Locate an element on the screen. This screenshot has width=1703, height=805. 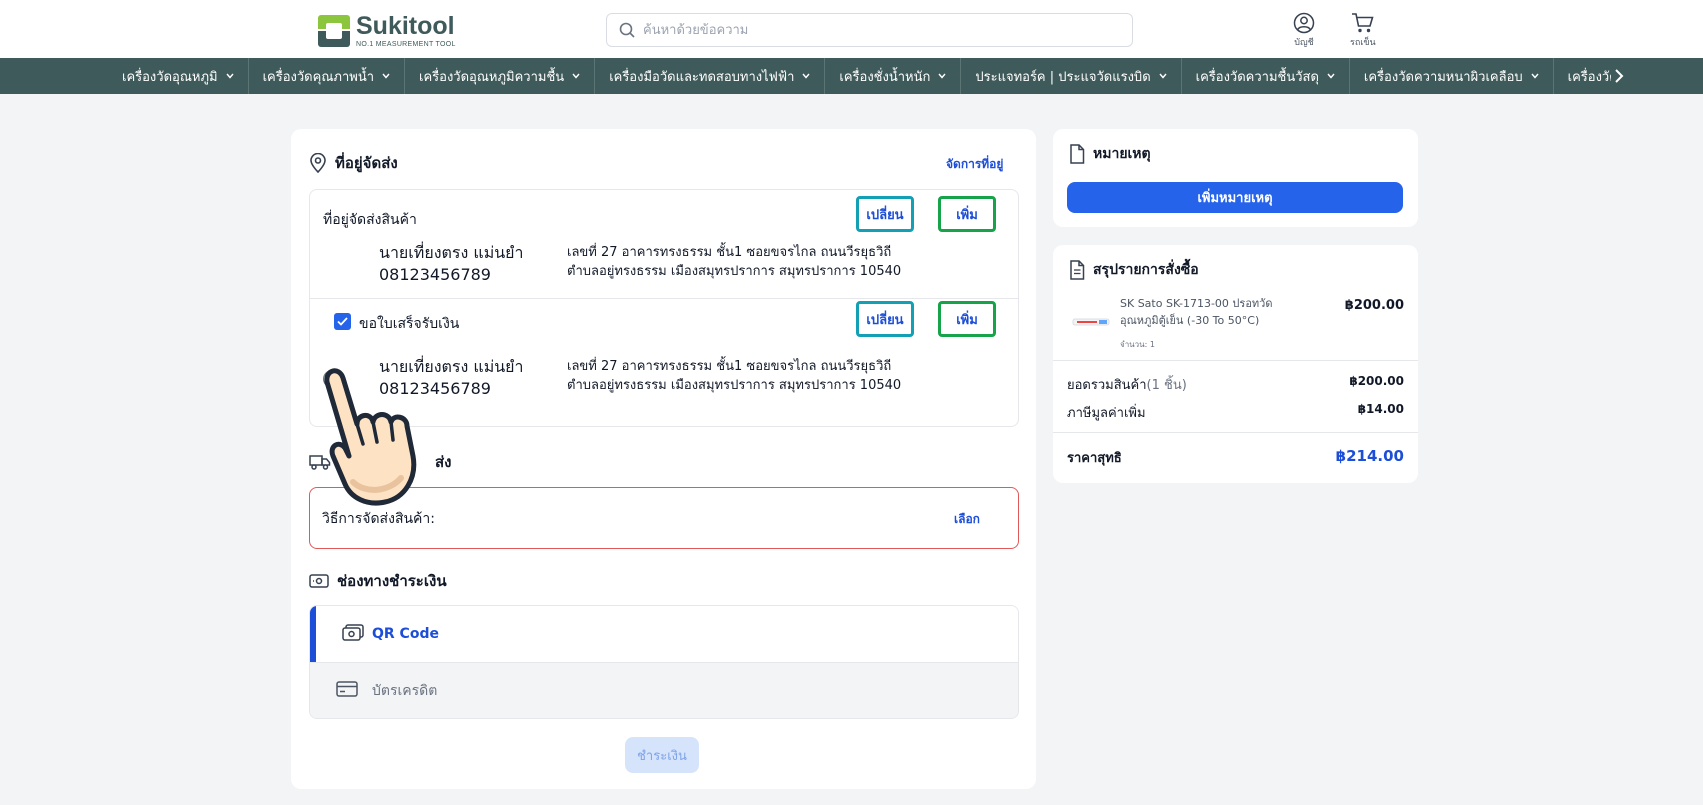
receipt-checkbox is located at coordinates (342, 321).